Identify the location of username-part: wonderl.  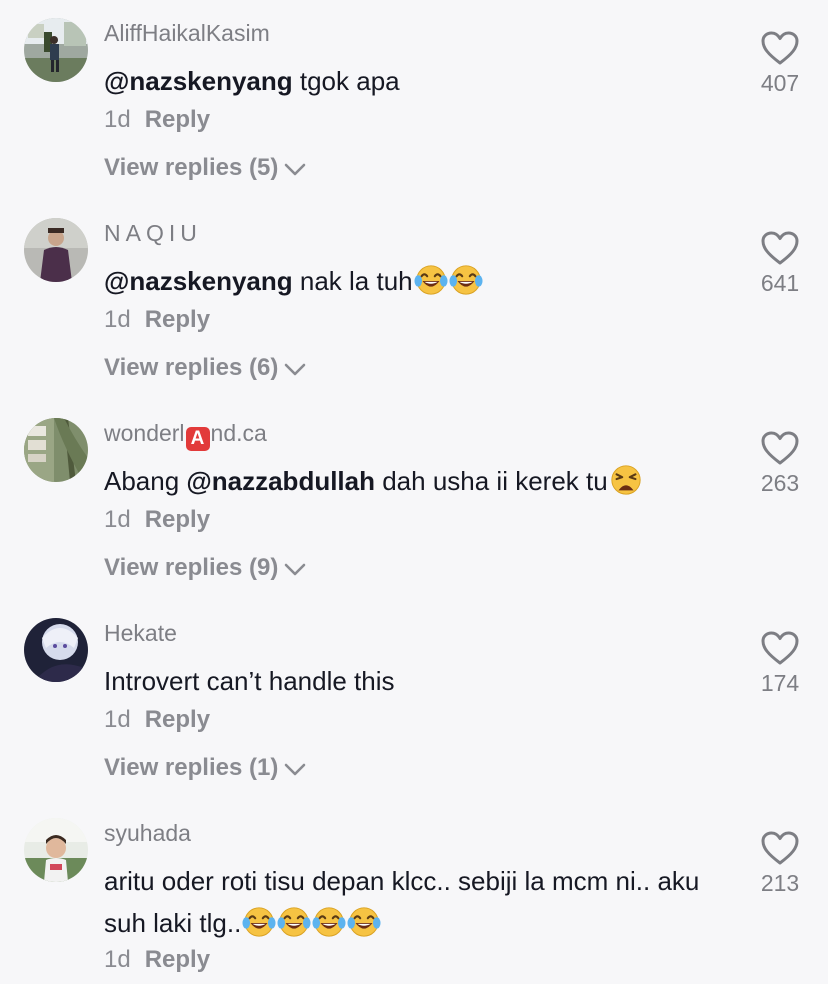
(144, 433).